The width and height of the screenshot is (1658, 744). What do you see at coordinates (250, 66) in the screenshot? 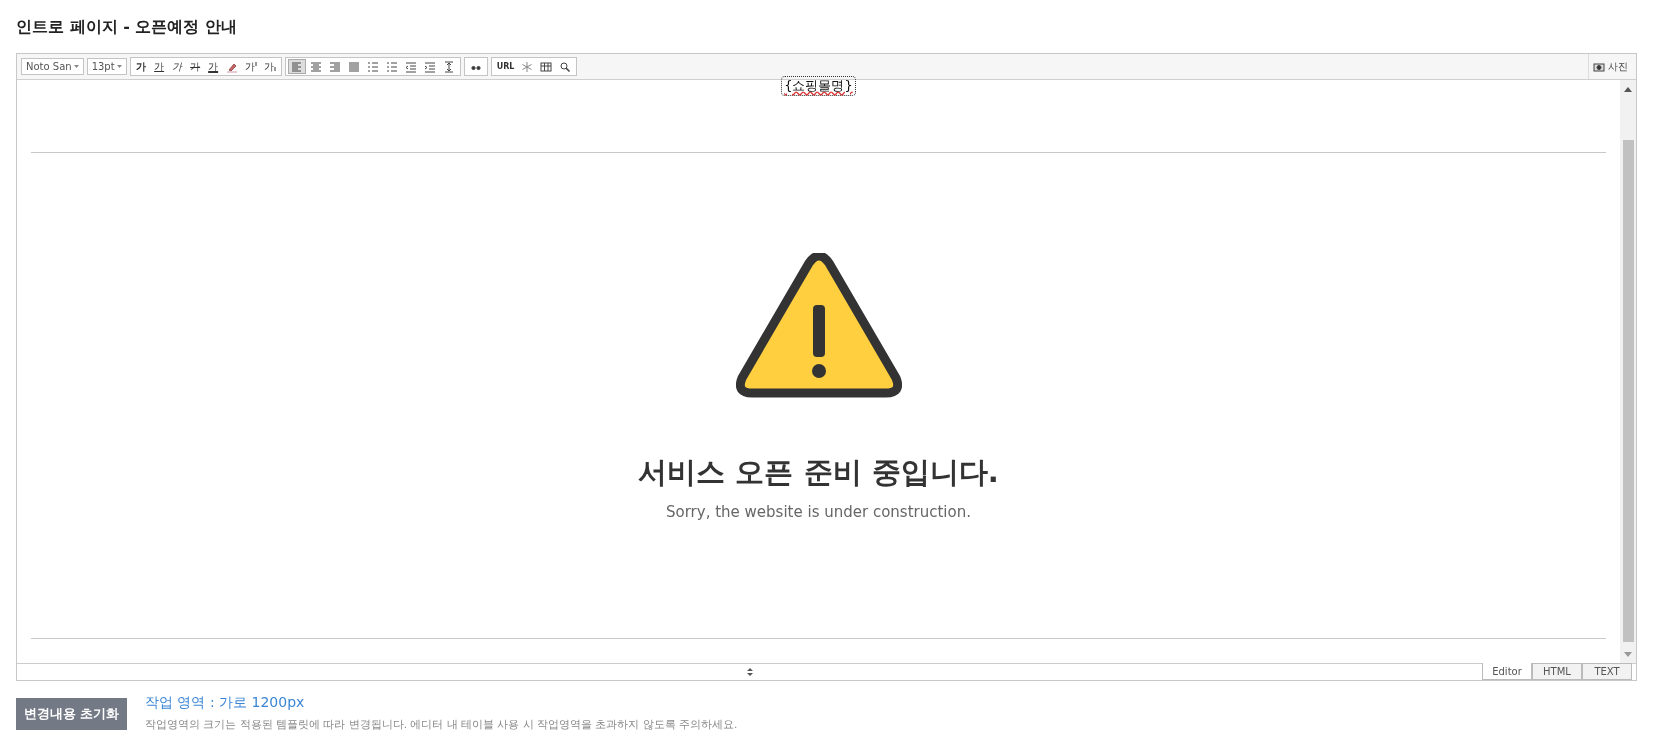
I see `superscript-button: 가` at bounding box center [250, 66].